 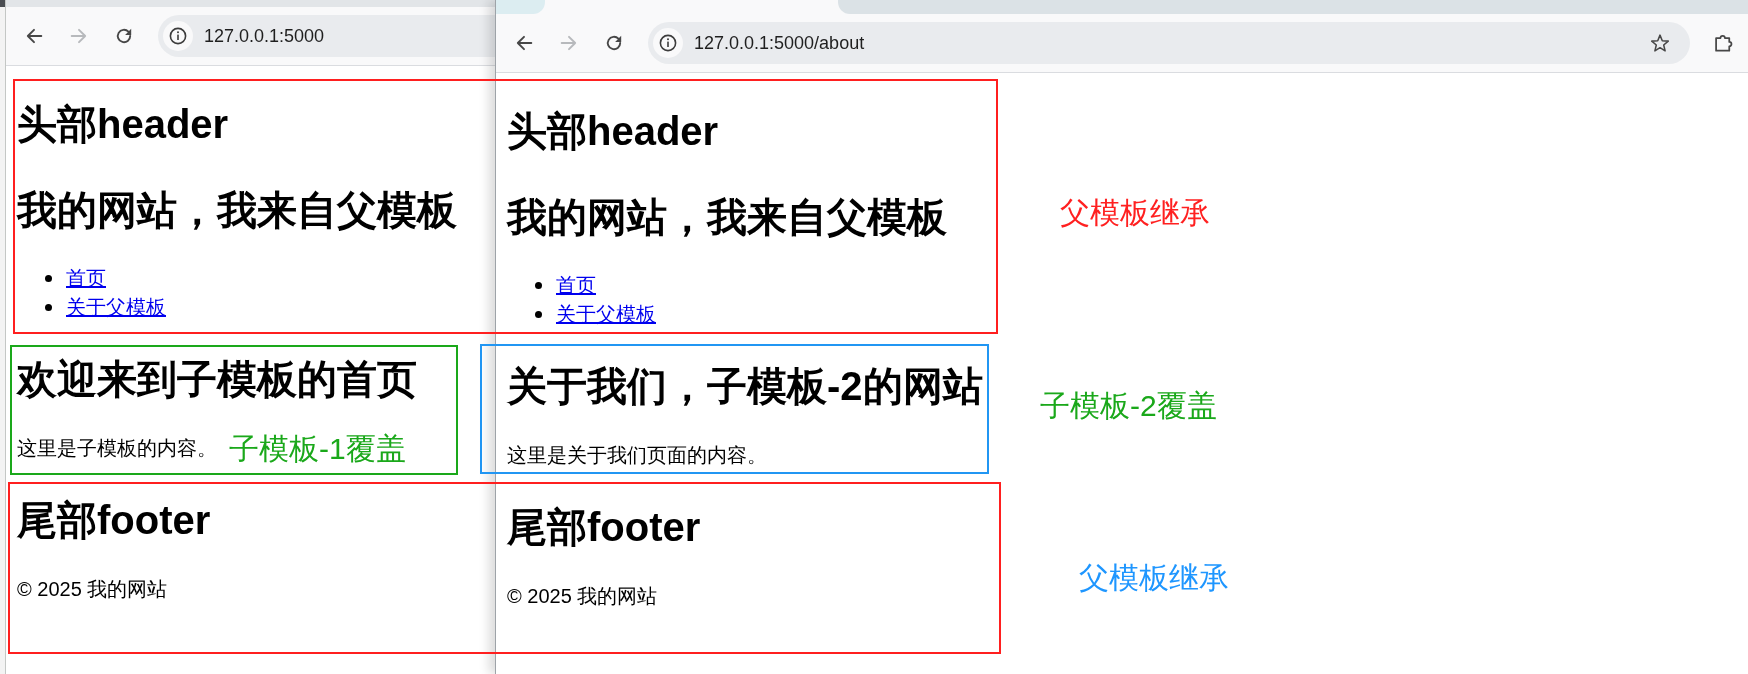 What do you see at coordinates (117, 448) in the screenshot?
I see `body-text: 这里是子模板的内容。` at bounding box center [117, 448].